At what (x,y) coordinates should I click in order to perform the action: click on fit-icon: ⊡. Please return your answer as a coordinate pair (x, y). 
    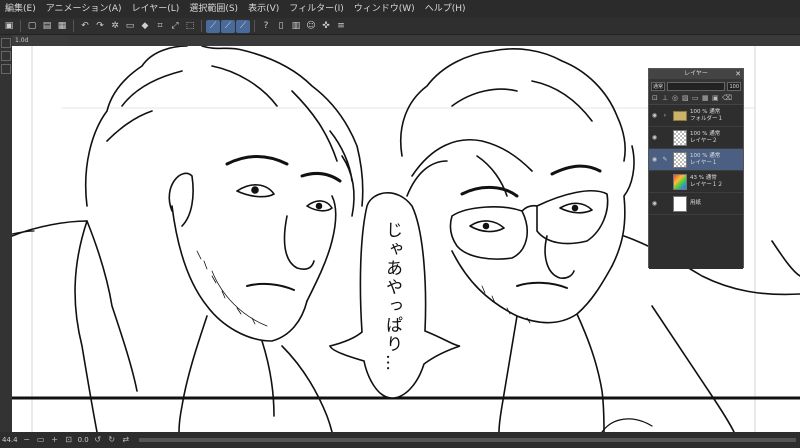
    Looking at the image, I should click on (69, 440).